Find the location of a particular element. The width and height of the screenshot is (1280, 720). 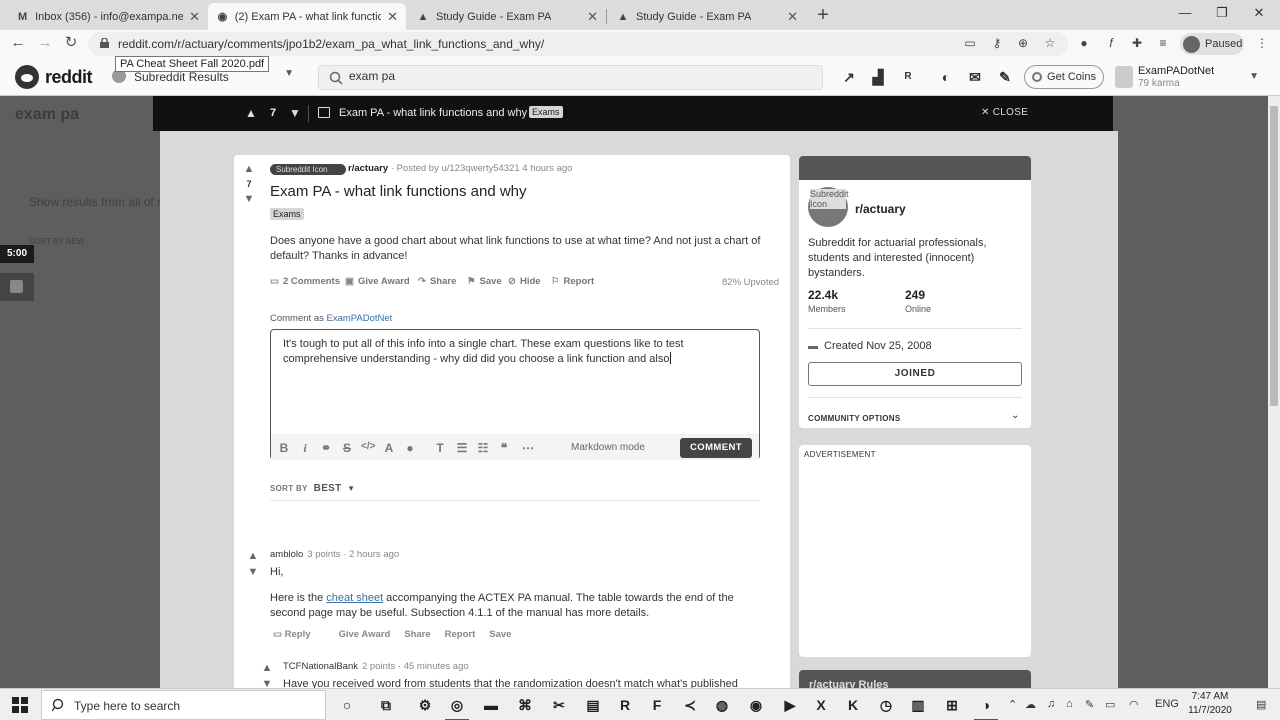

link-icon: ⚭ is located at coordinates (326, 448).